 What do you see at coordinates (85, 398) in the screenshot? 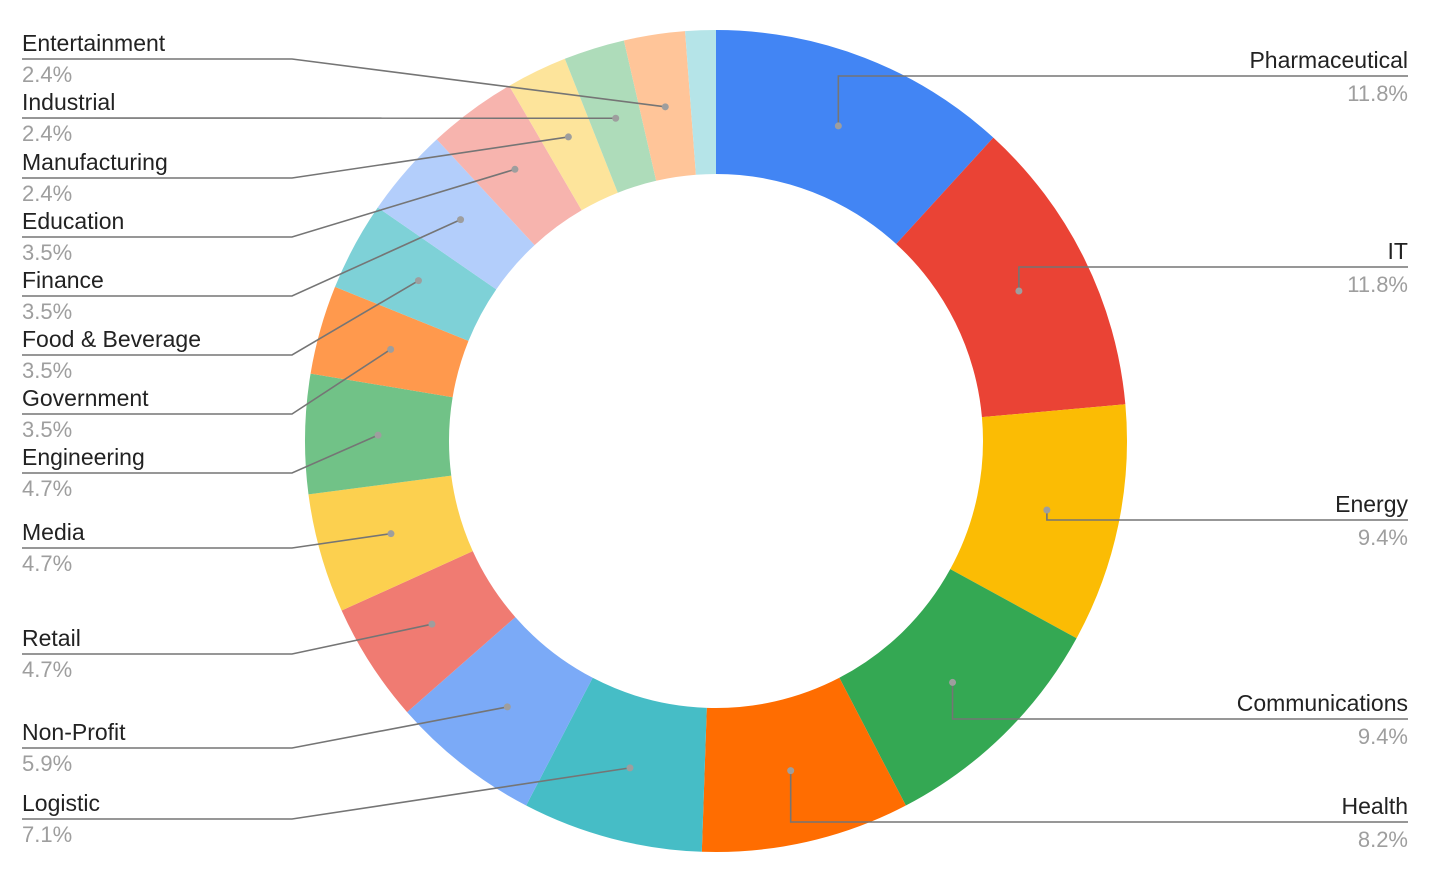
I see `label-government: Government` at bounding box center [85, 398].